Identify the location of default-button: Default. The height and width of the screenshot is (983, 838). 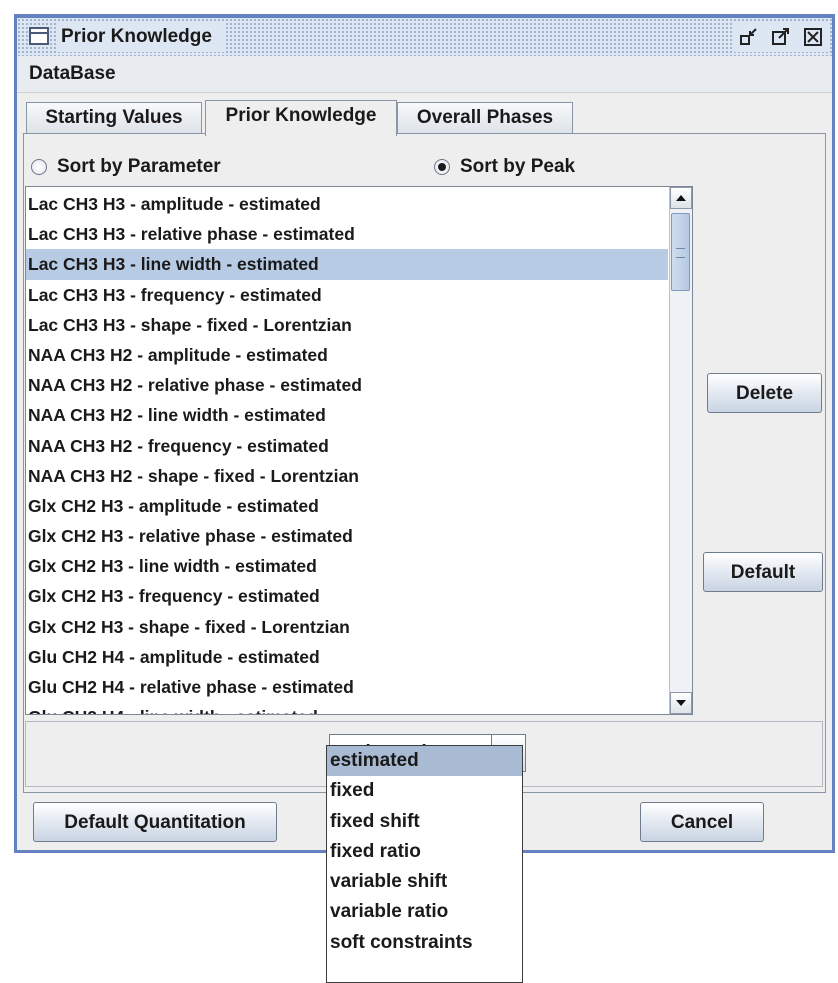
(763, 572).